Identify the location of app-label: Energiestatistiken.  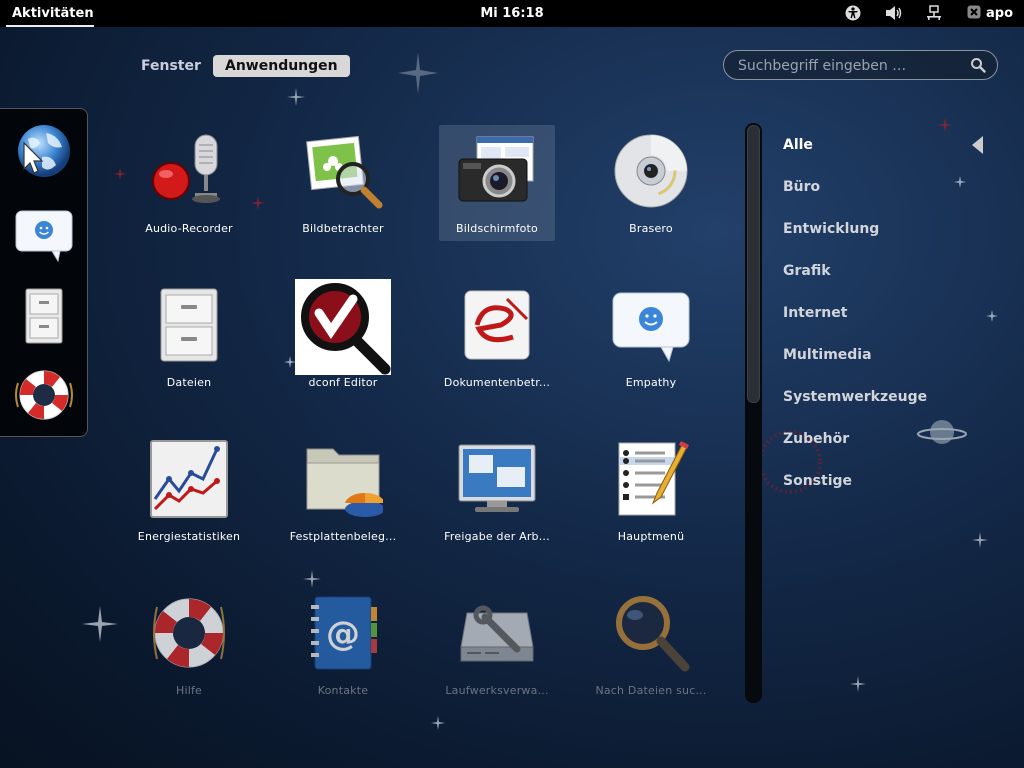
(189, 536).